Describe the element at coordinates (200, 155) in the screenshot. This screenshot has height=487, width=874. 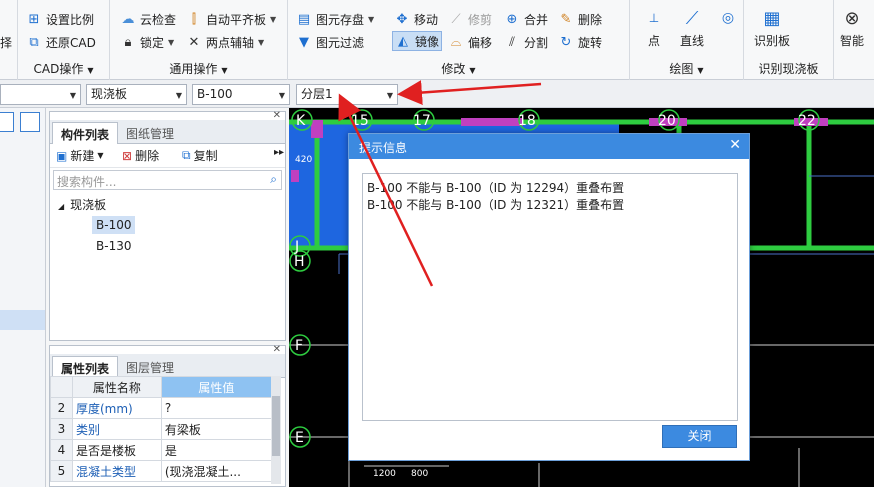
I see `copy-component-button: ⧉ 复制` at that location.